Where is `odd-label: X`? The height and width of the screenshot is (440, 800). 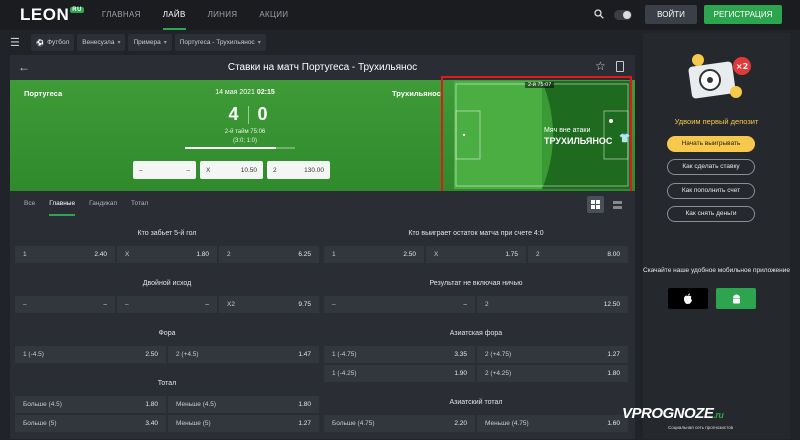 odd-label: X is located at coordinates (127, 254).